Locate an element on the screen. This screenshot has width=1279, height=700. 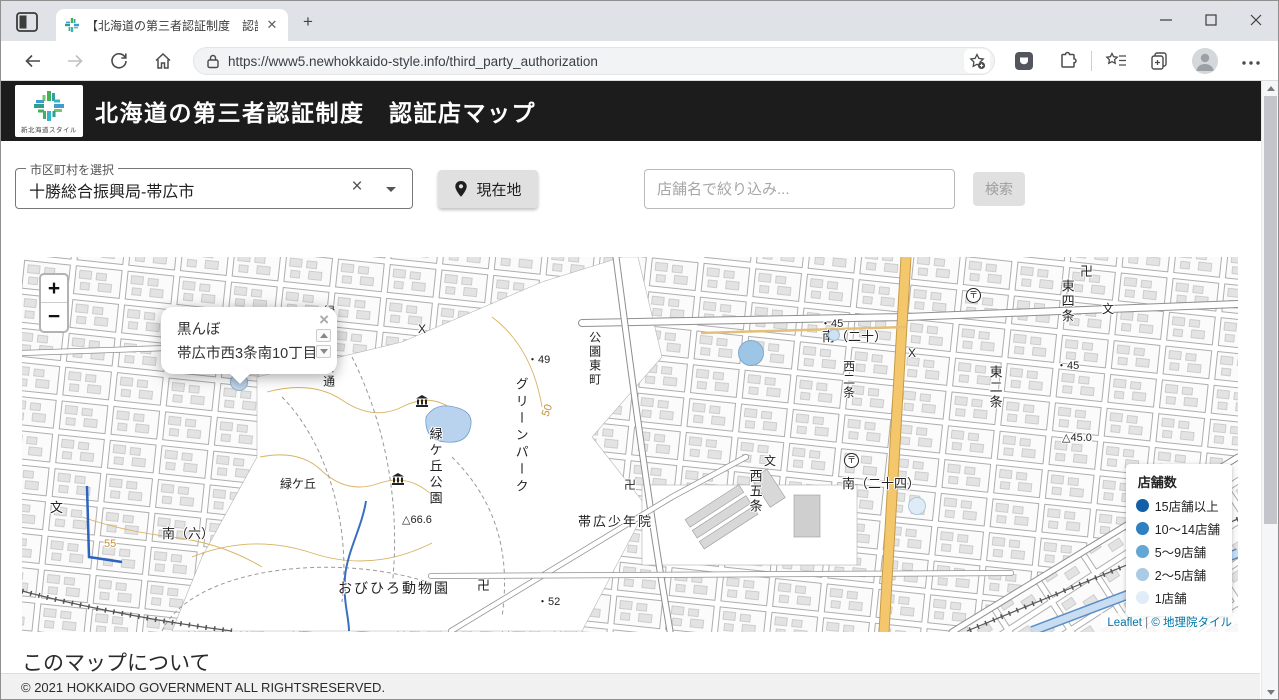
extensions-icon is located at coordinates (1068, 61).